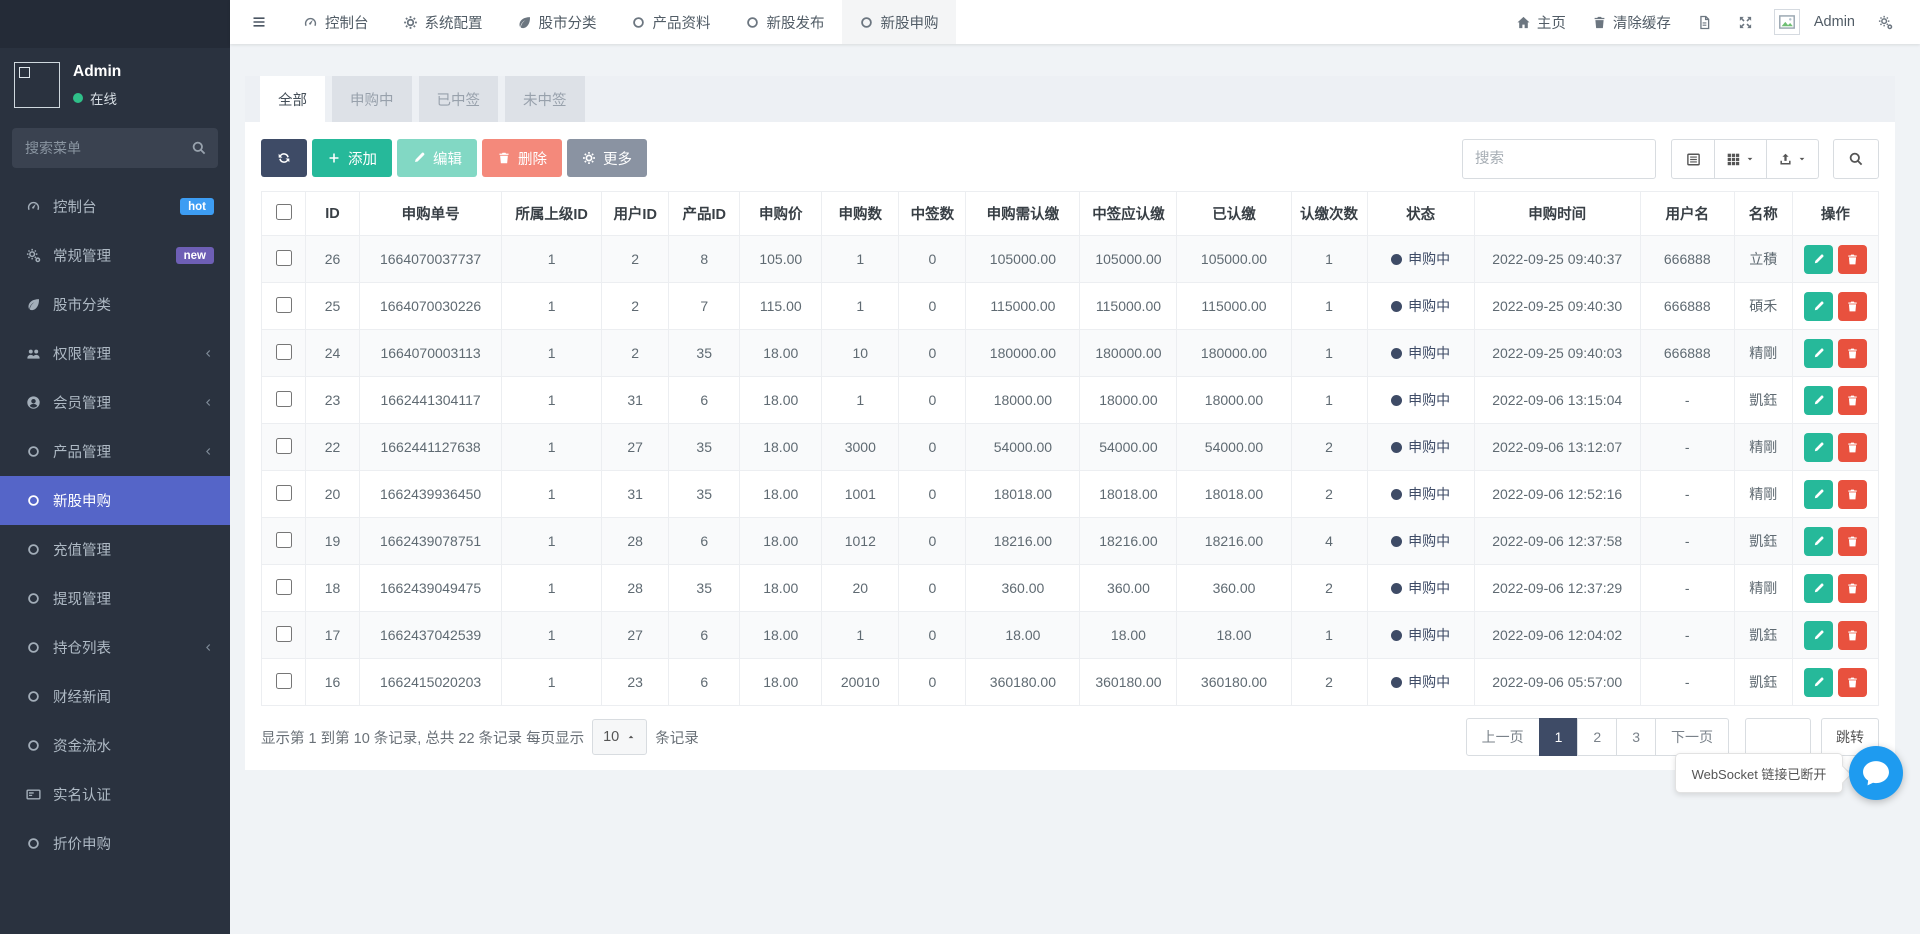 Image resolution: width=1920 pixels, height=934 pixels. I want to click on hamburger-icon, so click(259, 22).